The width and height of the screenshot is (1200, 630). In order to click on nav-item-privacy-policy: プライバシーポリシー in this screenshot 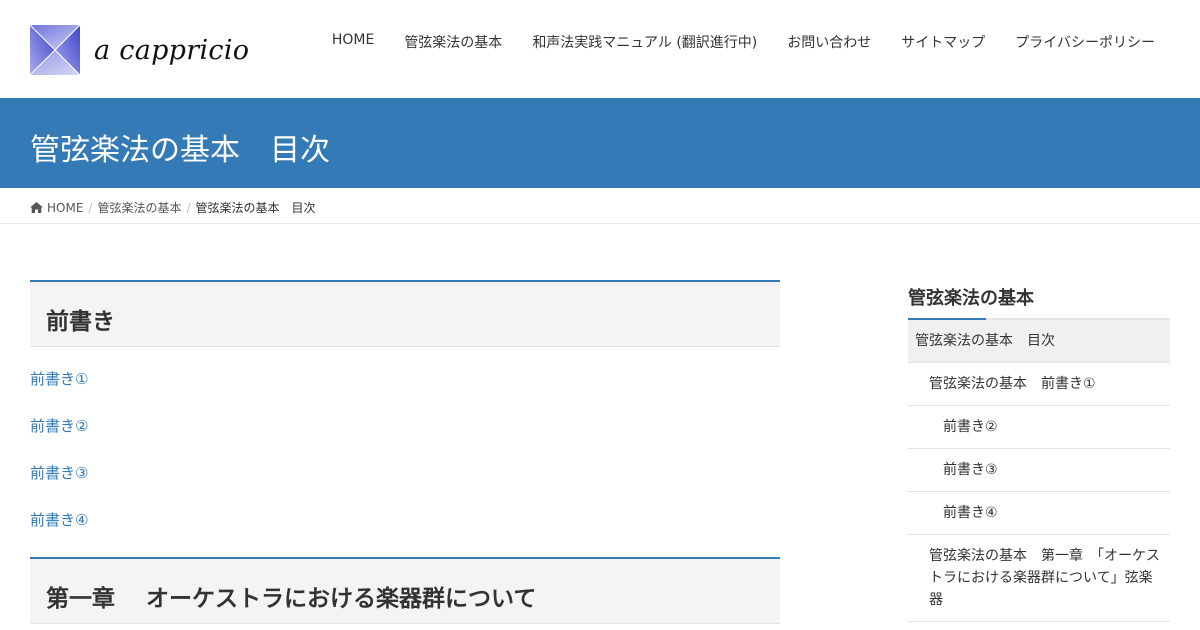, I will do `click(1085, 42)`.